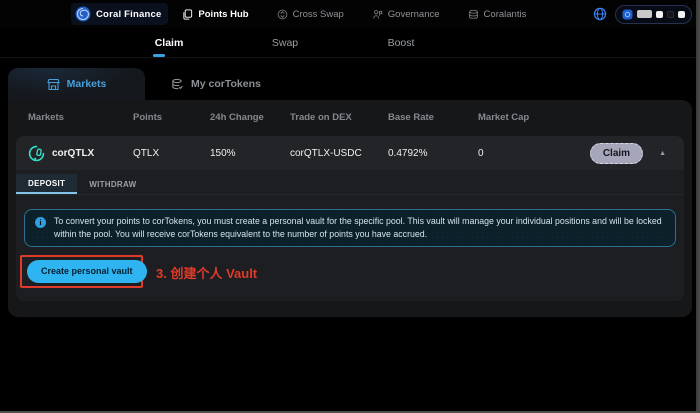  I want to click on wallet-settings-icon, so click(681, 14).